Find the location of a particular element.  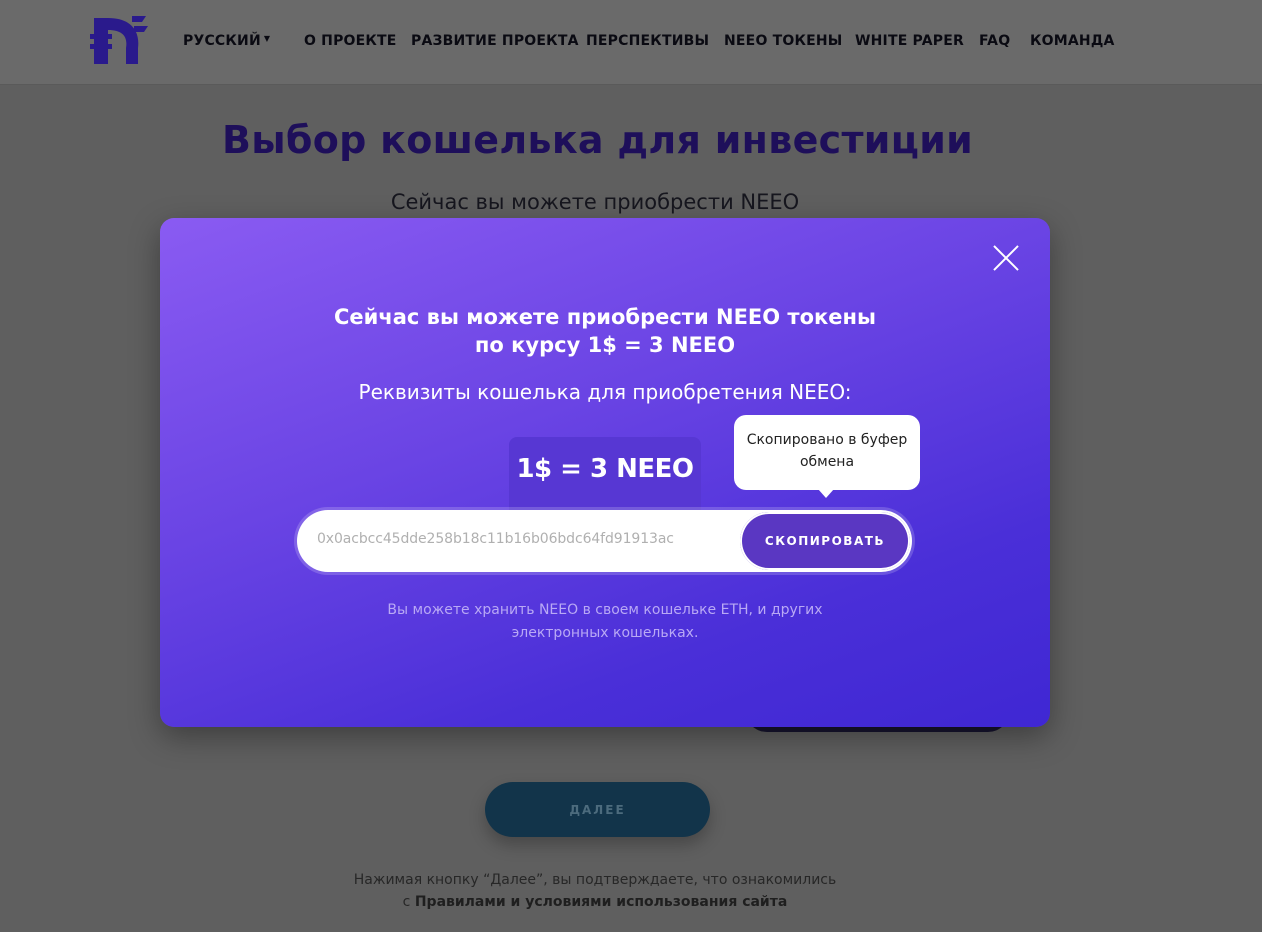

copied-tooltip: Скопировано в буфер обмена is located at coordinates (827, 456).